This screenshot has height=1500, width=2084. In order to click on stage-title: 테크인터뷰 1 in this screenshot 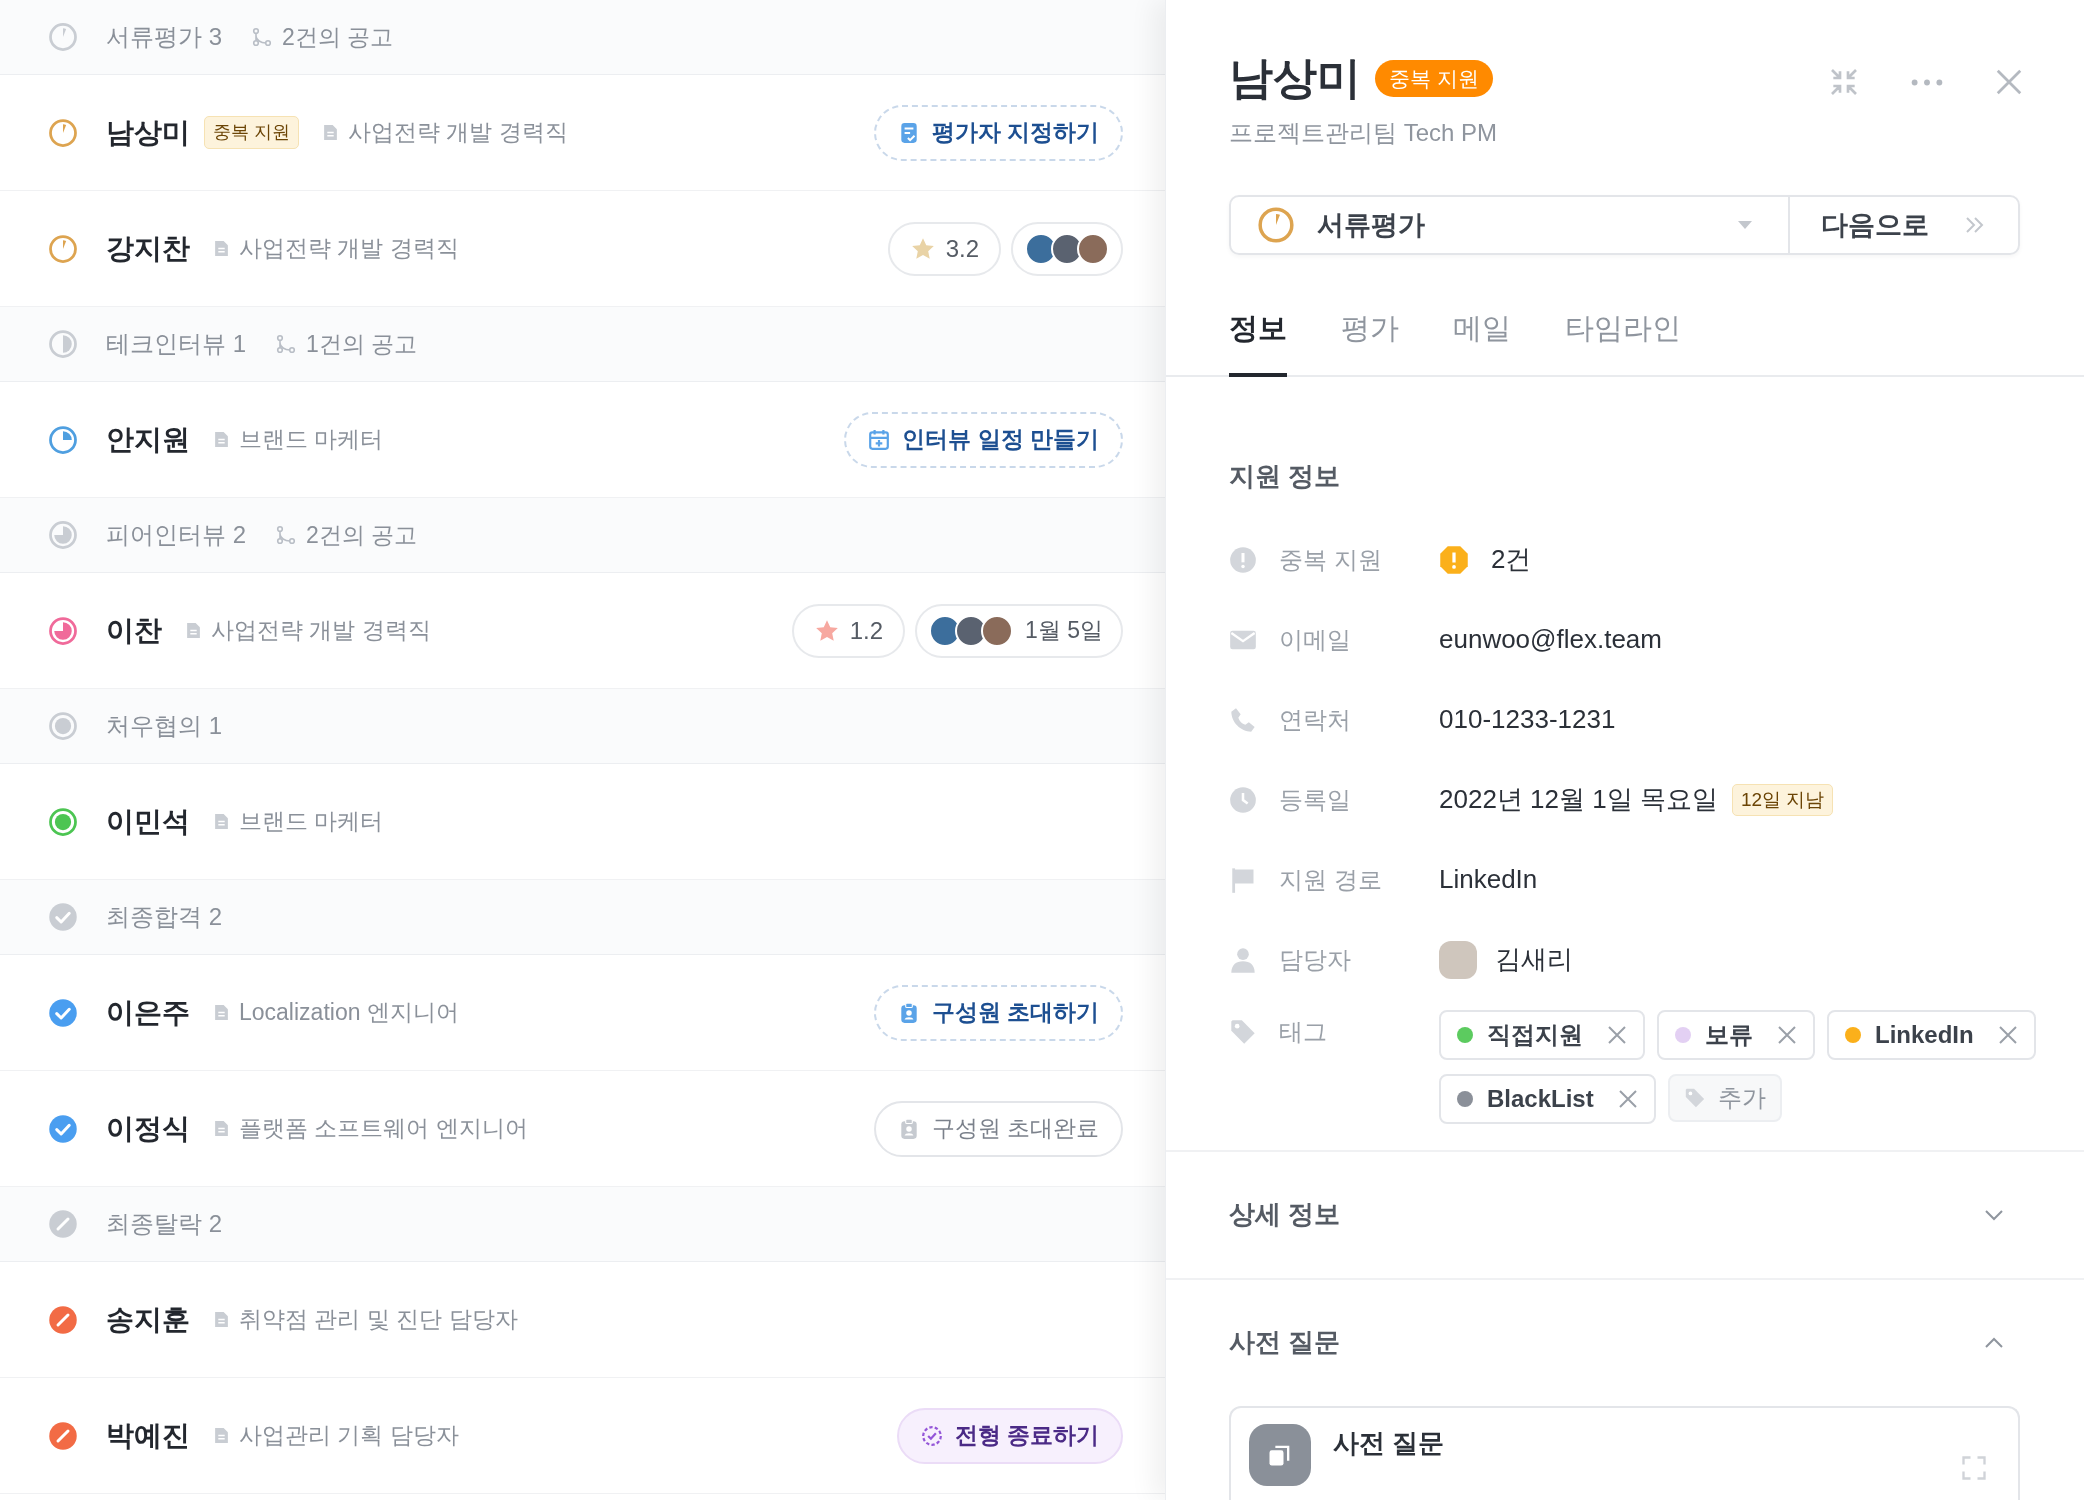, I will do `click(176, 344)`.